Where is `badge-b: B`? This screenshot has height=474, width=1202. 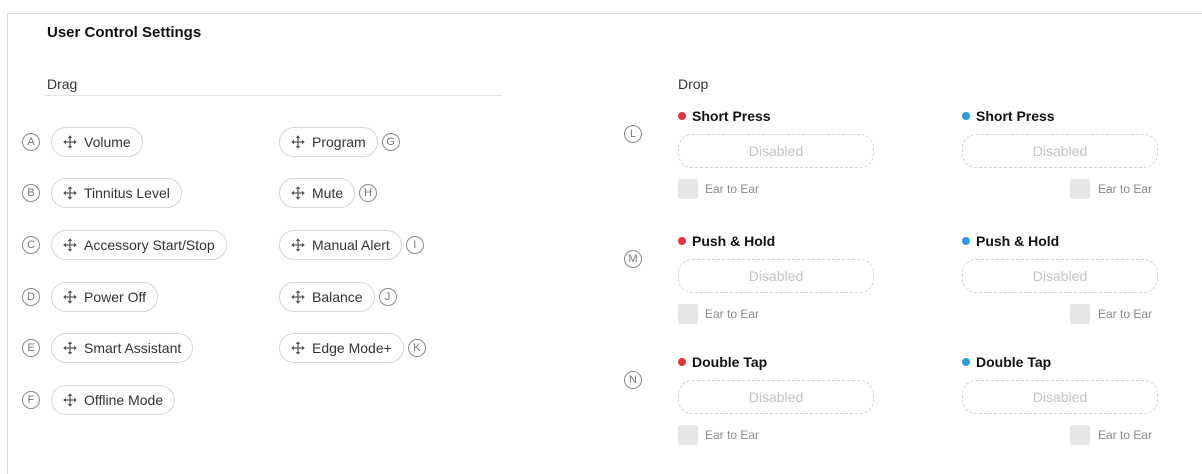 badge-b: B is located at coordinates (31, 193).